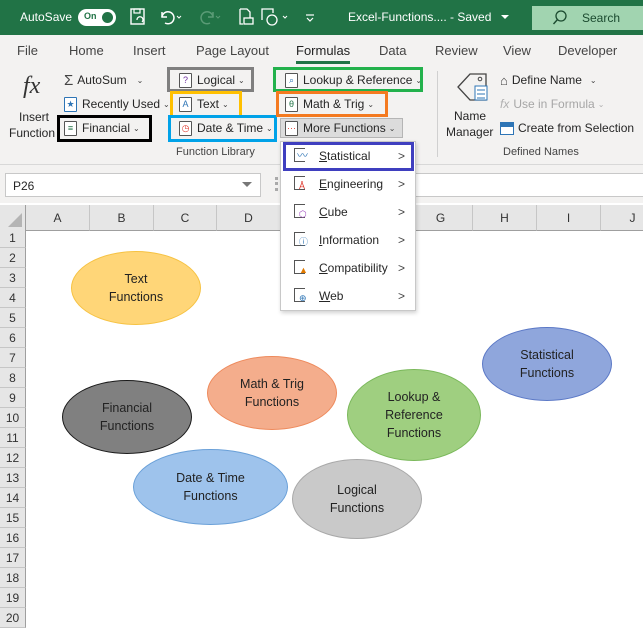 This screenshot has width=643, height=631. I want to click on row-header: 15, so click(13, 518).